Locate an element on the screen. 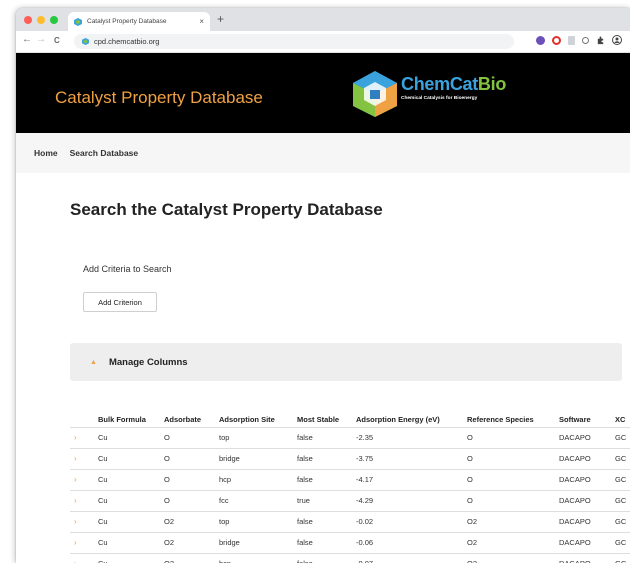 This screenshot has height=563, width=630. nav-home-link: Home is located at coordinates (46, 153).